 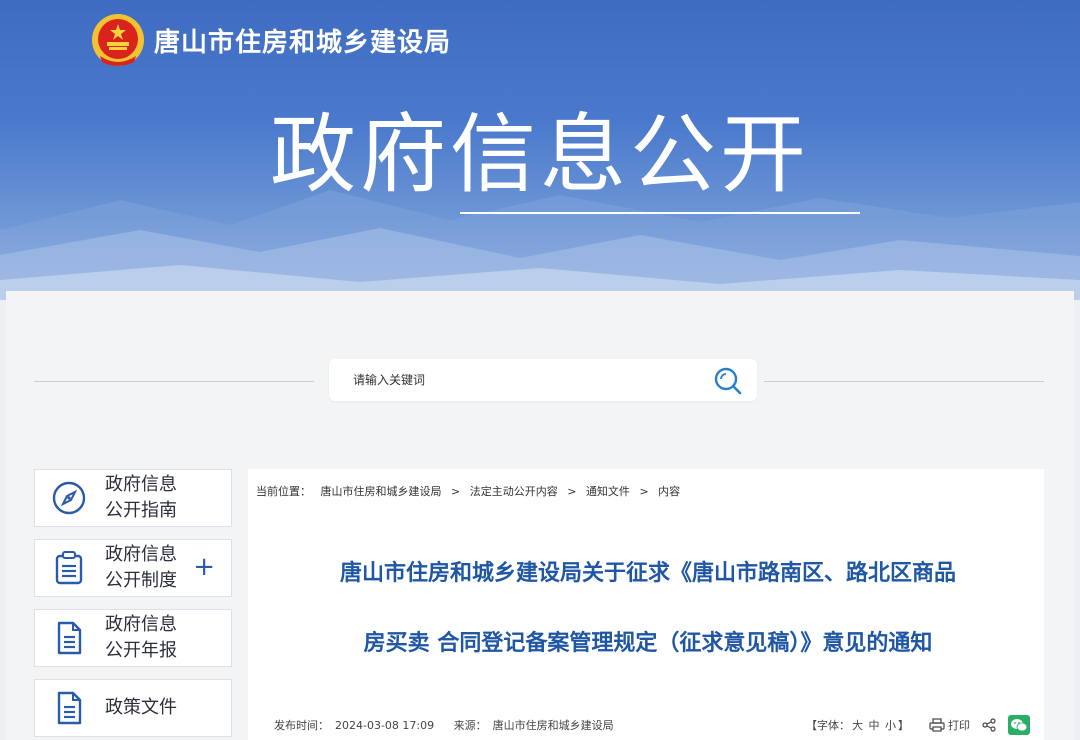 I want to click on sidebar-item-disclosure-system: 政府信息 公开制度 +, so click(x=133, y=568).